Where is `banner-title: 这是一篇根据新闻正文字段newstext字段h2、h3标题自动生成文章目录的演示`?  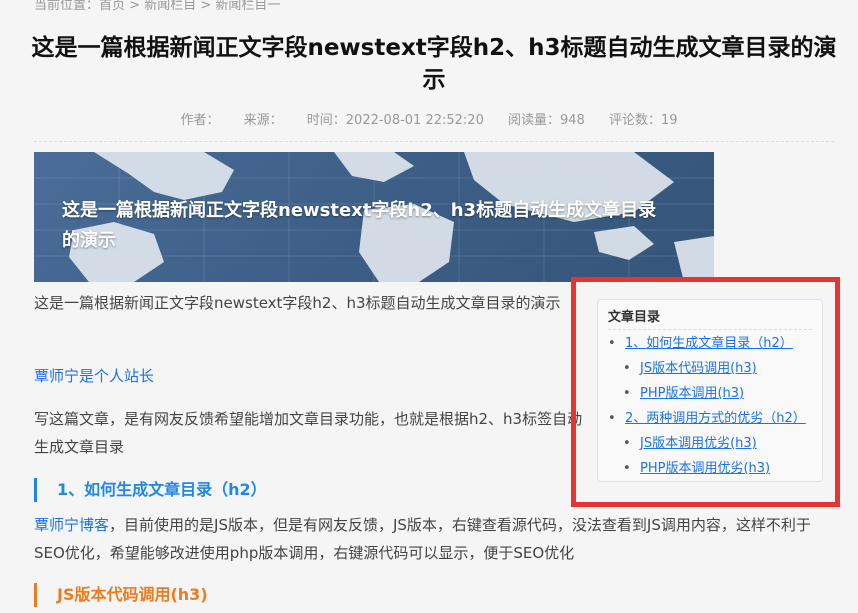
banner-title: 这是一篇根据新闻正文字段newstext字段h2、h3标题自动生成文章目录的演示 is located at coordinates (359, 225).